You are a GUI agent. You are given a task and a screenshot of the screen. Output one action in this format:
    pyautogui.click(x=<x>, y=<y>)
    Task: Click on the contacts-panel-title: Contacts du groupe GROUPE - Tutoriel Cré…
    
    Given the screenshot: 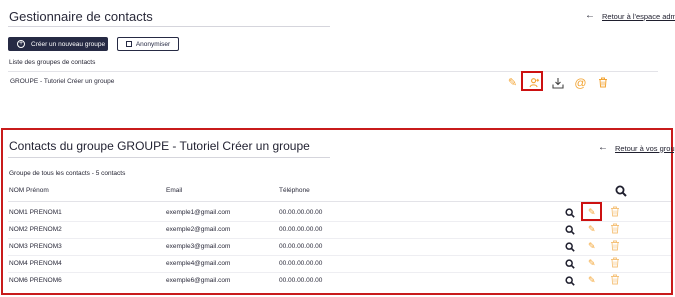 What is the action you would take?
    pyautogui.click(x=159, y=146)
    